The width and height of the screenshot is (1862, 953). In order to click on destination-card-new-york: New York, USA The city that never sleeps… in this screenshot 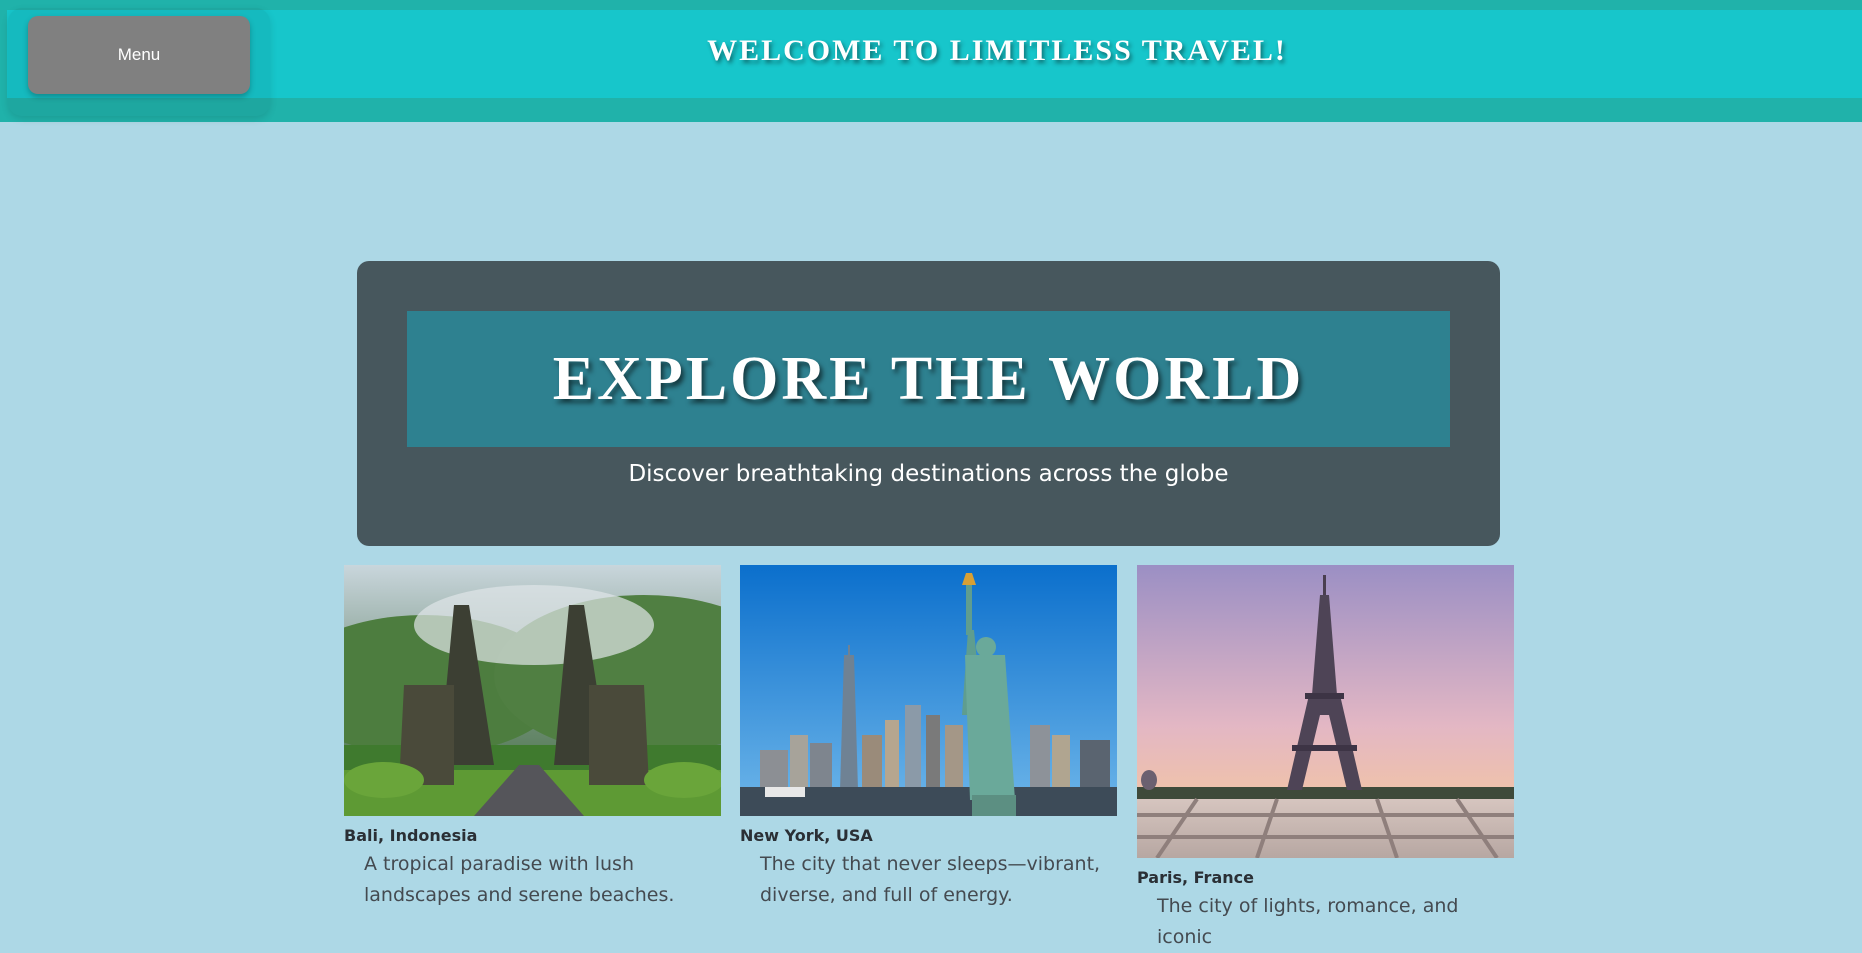, I will do `click(928, 738)`.